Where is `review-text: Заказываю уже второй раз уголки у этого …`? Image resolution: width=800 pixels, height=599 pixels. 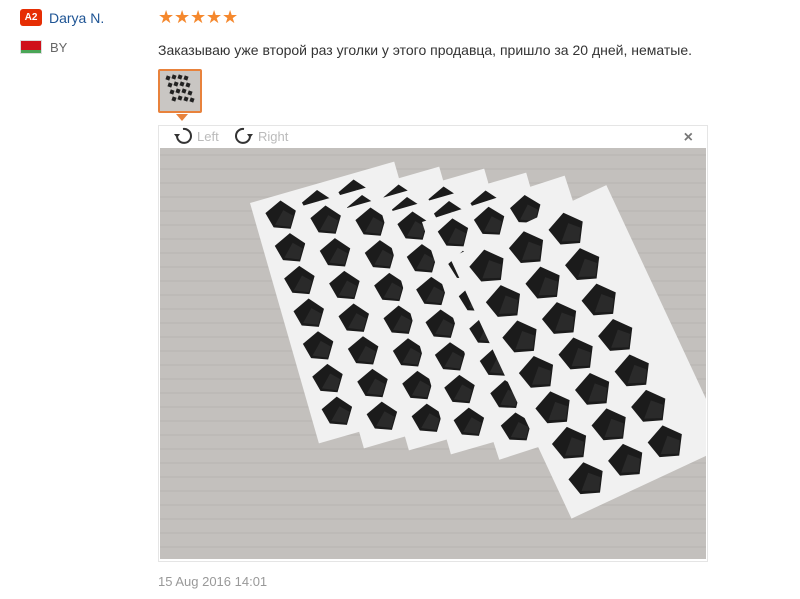
review-text: Заказываю уже второй раз уголки у этого … is located at coordinates (425, 50).